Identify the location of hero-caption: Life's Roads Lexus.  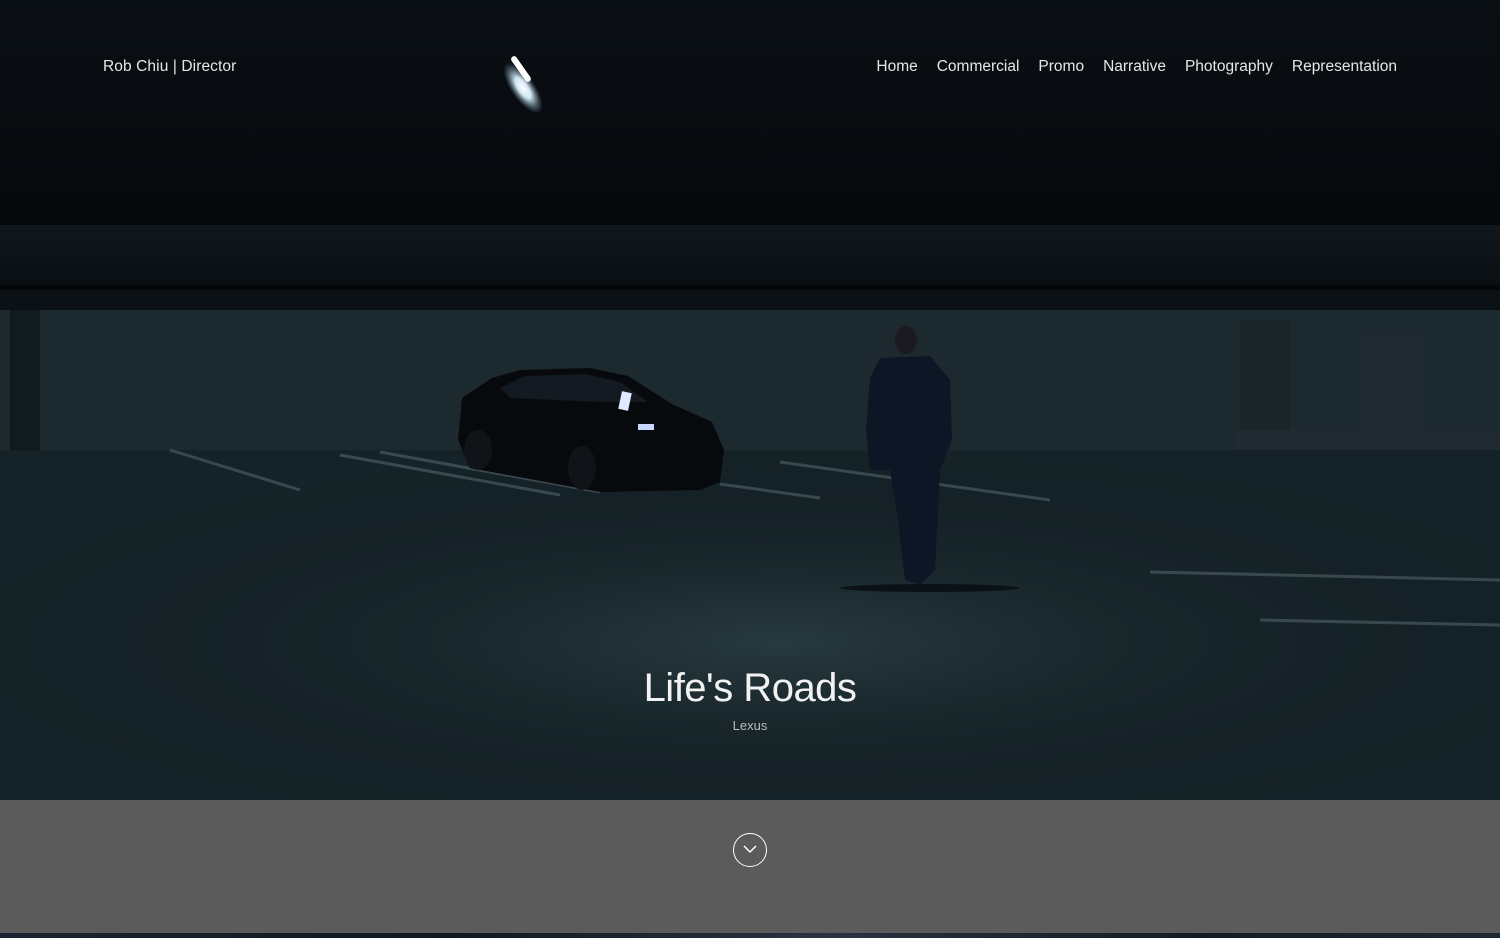
(750, 698).